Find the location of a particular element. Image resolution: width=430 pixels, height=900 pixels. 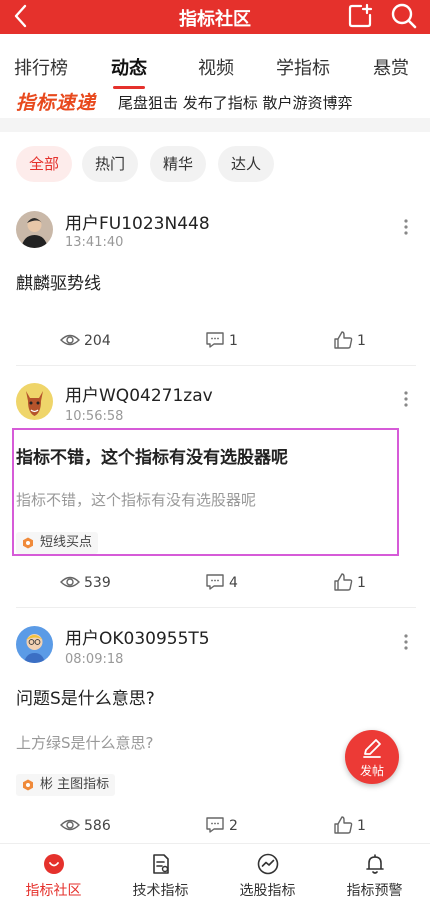

tab-bounty: 悬赏 is located at coordinates (391, 67).